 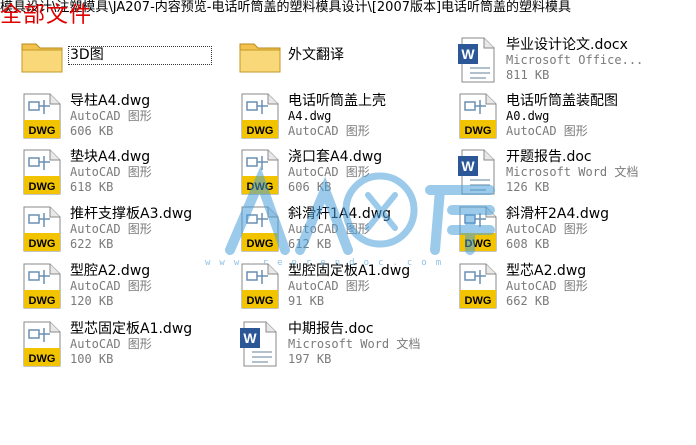 I want to click on file-size: 618 KB, so click(x=92, y=187).